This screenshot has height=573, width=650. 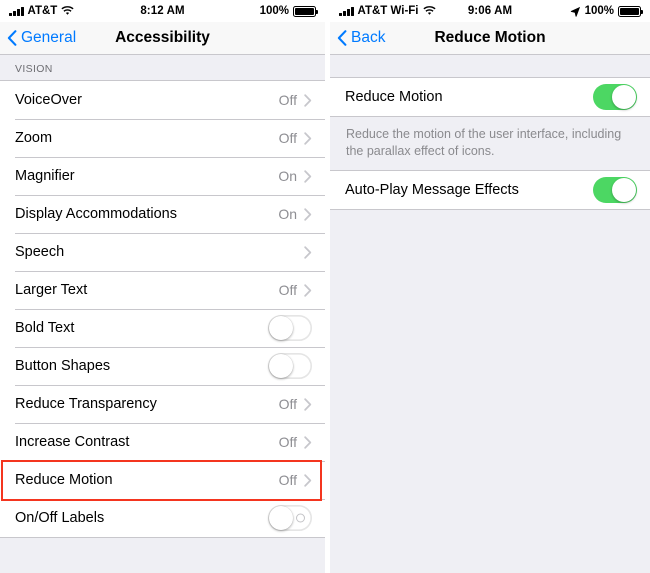 What do you see at coordinates (490, 66) in the screenshot?
I see `list-top-spacer` at bounding box center [490, 66].